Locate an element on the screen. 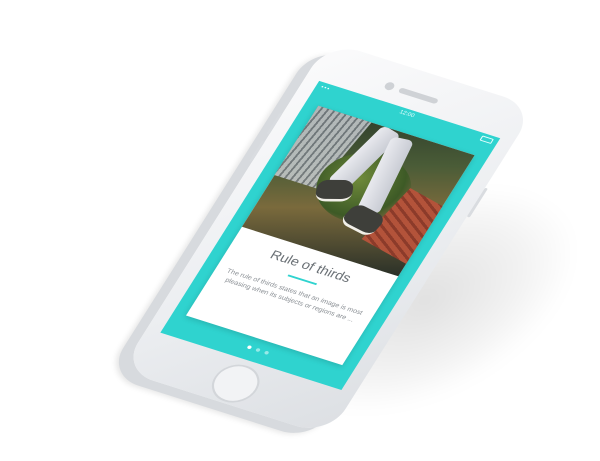 The height and width of the screenshot is (461, 600). card-divider is located at coordinates (302, 280).